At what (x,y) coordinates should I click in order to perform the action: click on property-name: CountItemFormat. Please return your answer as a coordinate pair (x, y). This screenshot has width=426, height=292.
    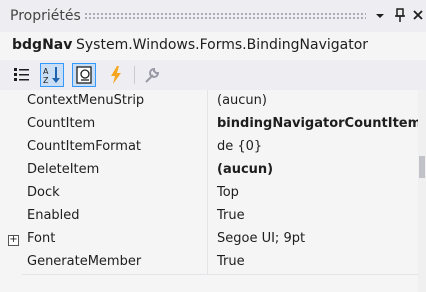
    Looking at the image, I should click on (84, 146).